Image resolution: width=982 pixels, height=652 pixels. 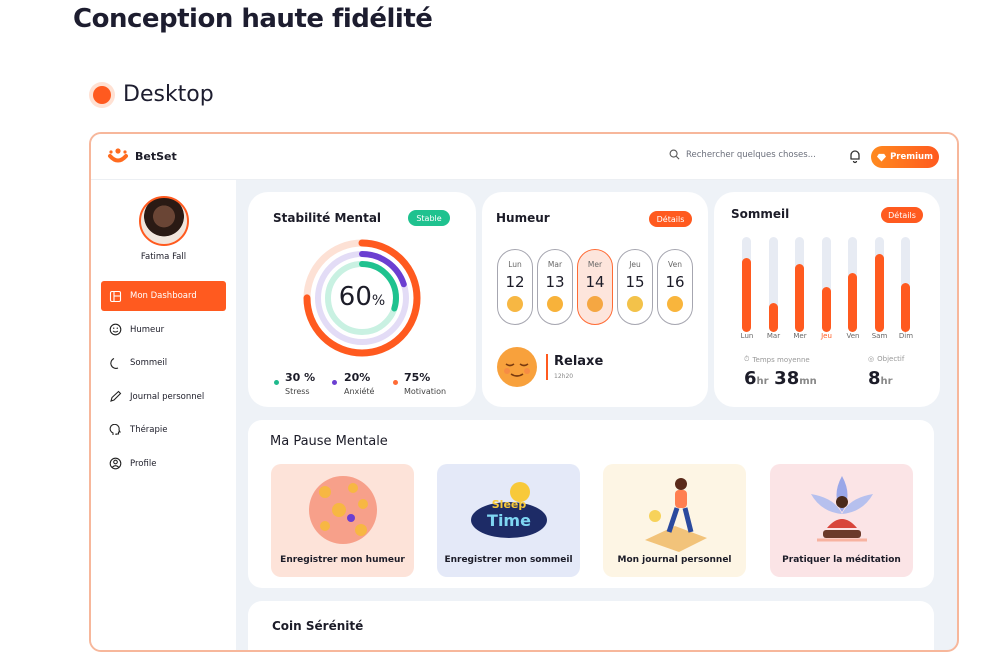 What do you see at coordinates (762, 381) in the screenshot?
I see `hr-unit: hr` at bounding box center [762, 381].